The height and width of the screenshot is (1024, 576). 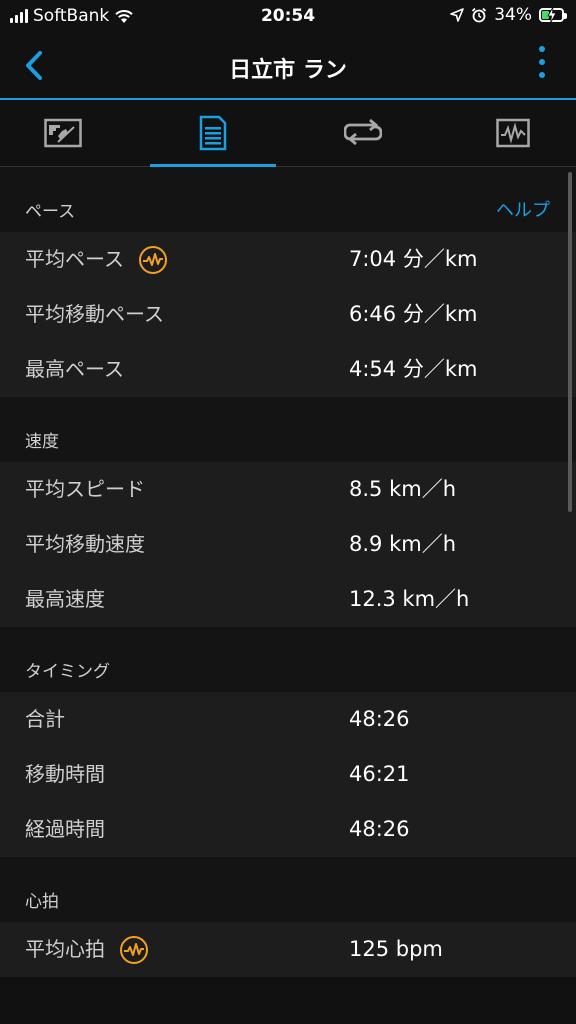 What do you see at coordinates (513, 15) in the screenshot?
I see `battery-percent: 34%` at bounding box center [513, 15].